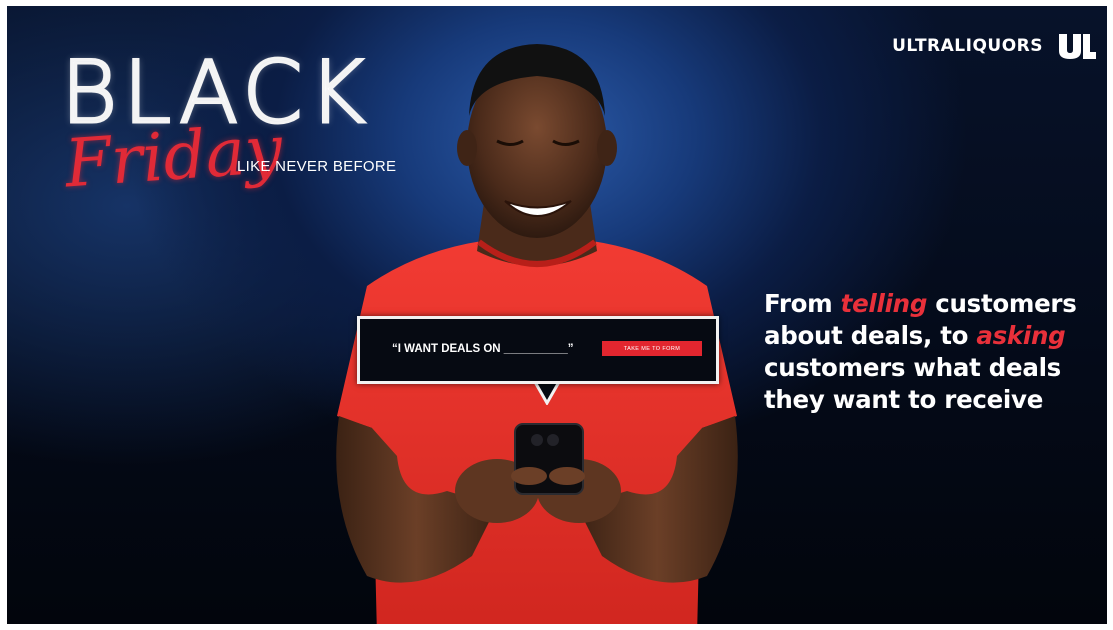 The height and width of the screenshot is (630, 1113). Describe the element at coordinates (1021, 335) in the screenshot. I see `copy-accent-asking: asking` at that location.